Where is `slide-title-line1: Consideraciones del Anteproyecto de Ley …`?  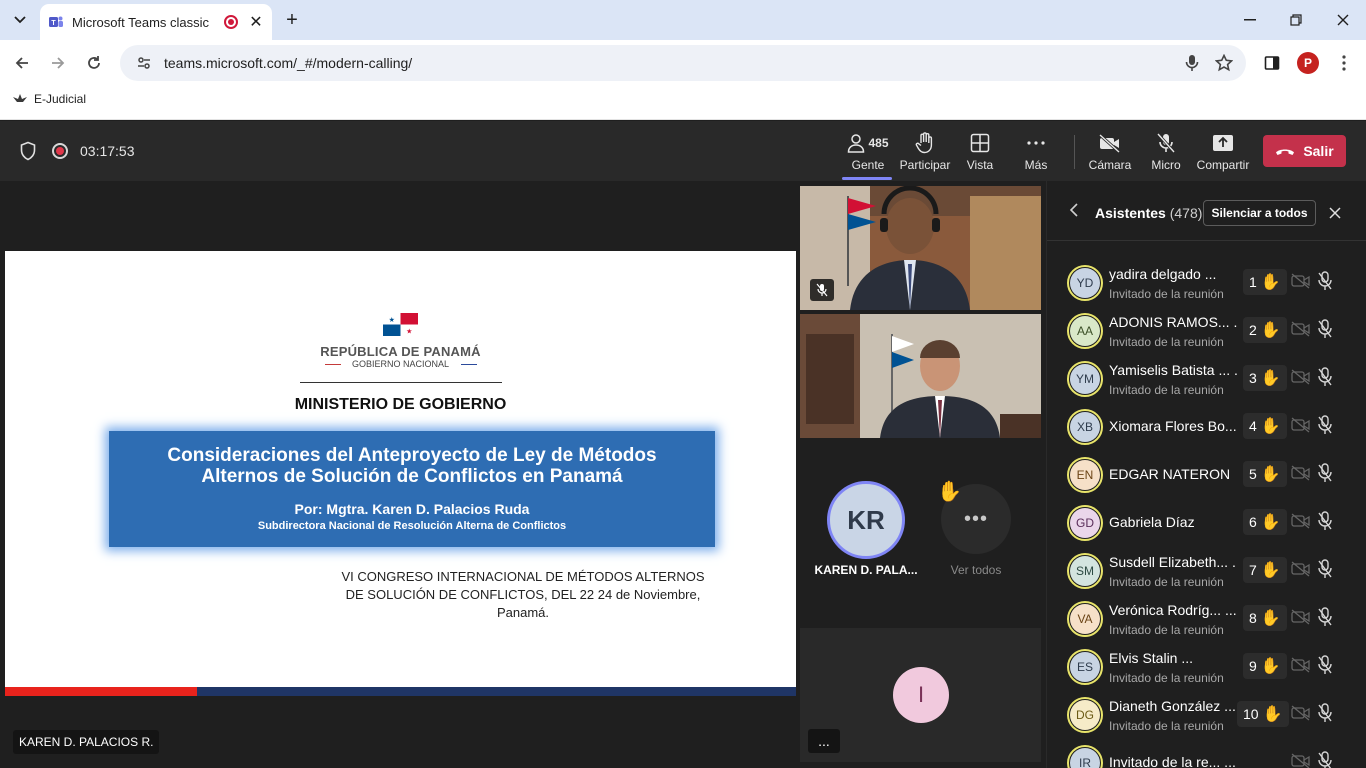
slide-title-line1: Consideraciones del Anteproyecto de Ley … is located at coordinates (412, 455).